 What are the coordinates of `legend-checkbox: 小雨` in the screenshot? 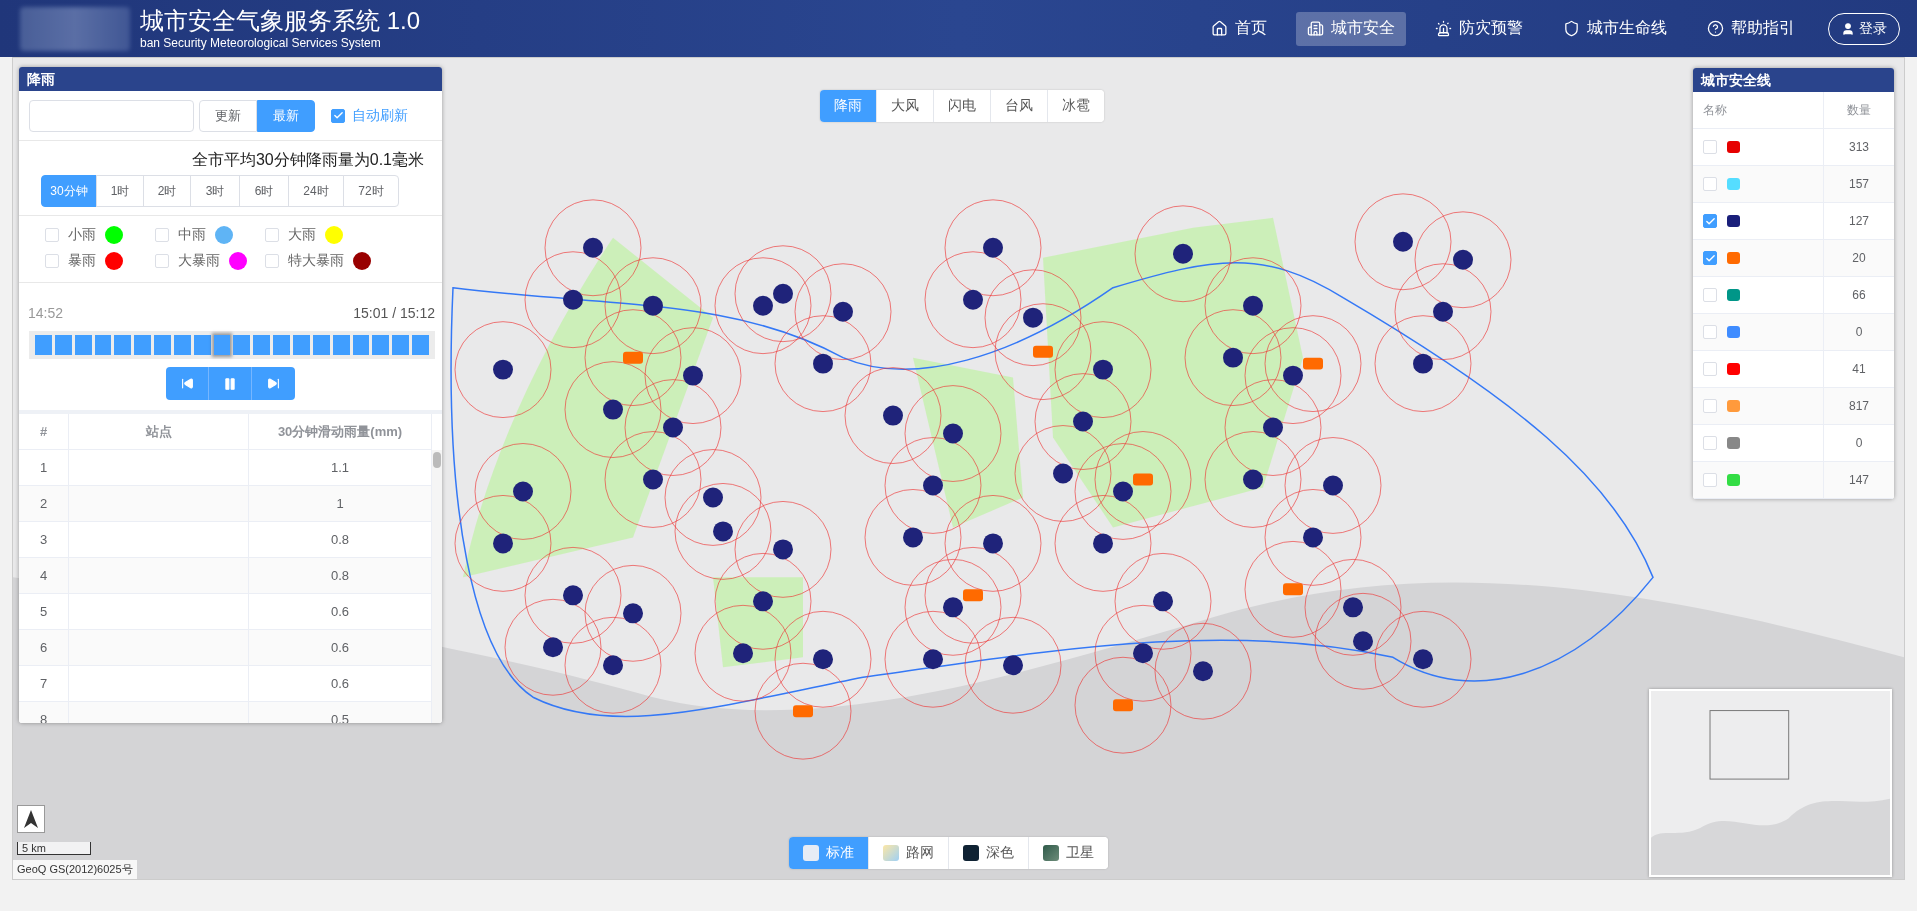 It's located at (100, 235).